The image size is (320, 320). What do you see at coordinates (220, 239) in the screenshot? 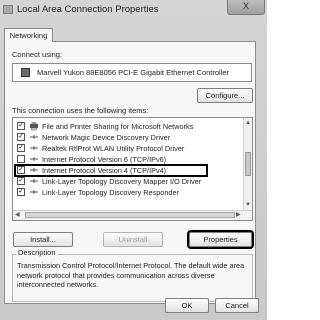
I see `properties-button: Properties` at bounding box center [220, 239].